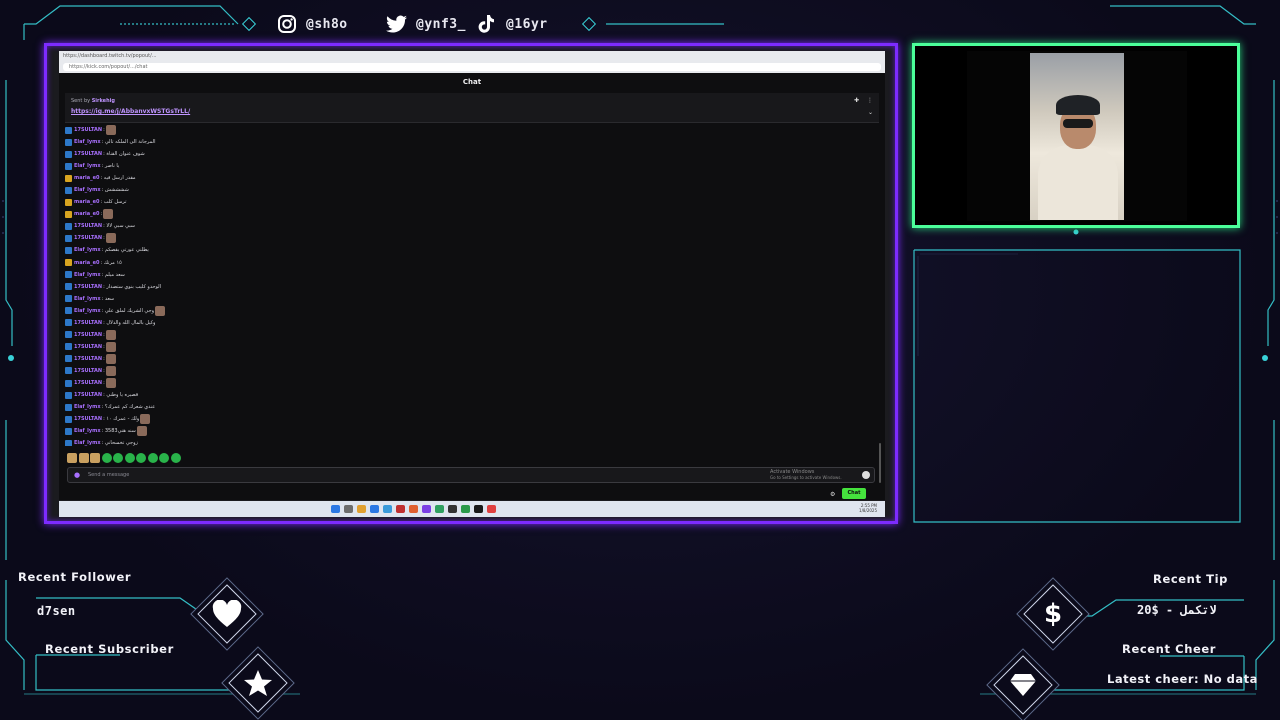  Describe the element at coordinates (465, 441) in the screenshot. I see `chat-message: Elaf_lymx: زوجي تخسحاني` at that location.